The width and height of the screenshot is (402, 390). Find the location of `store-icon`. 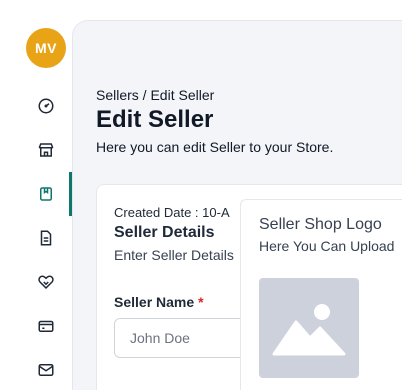

store-icon is located at coordinates (46, 150).